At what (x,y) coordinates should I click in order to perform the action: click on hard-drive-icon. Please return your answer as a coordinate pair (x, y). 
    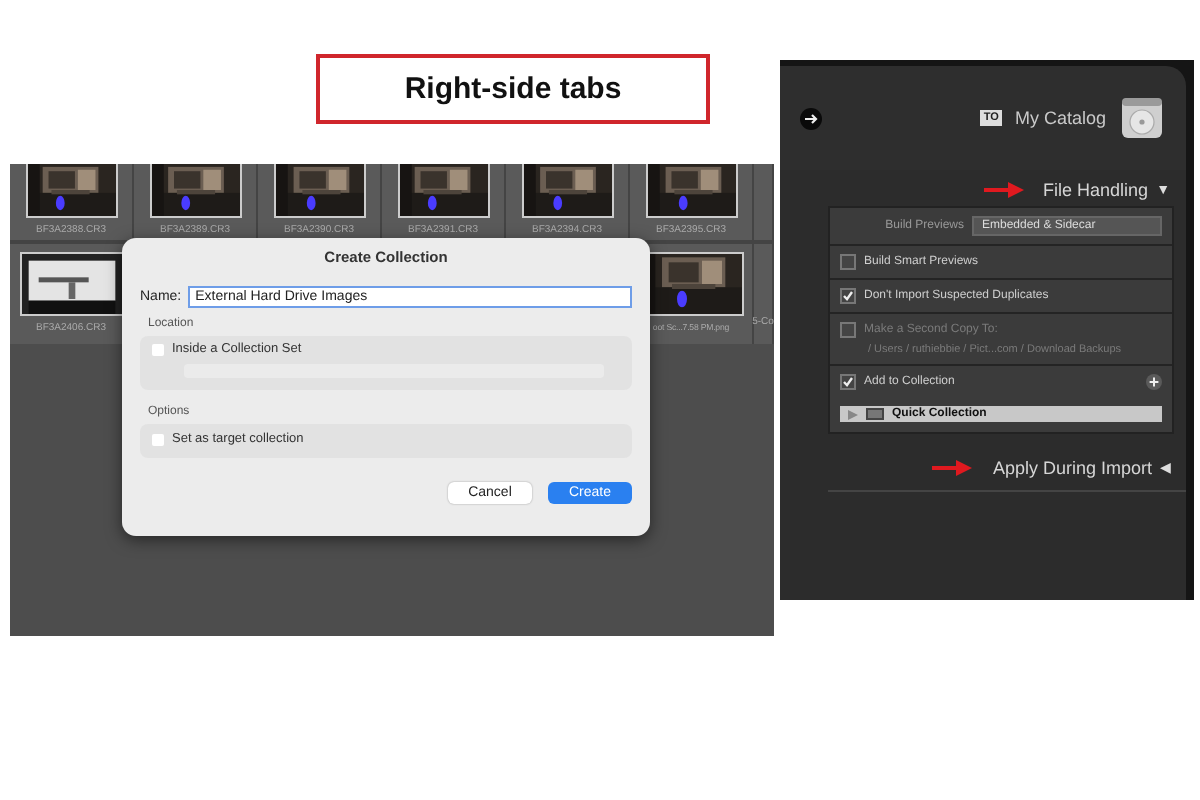
    Looking at the image, I should click on (1142, 118).